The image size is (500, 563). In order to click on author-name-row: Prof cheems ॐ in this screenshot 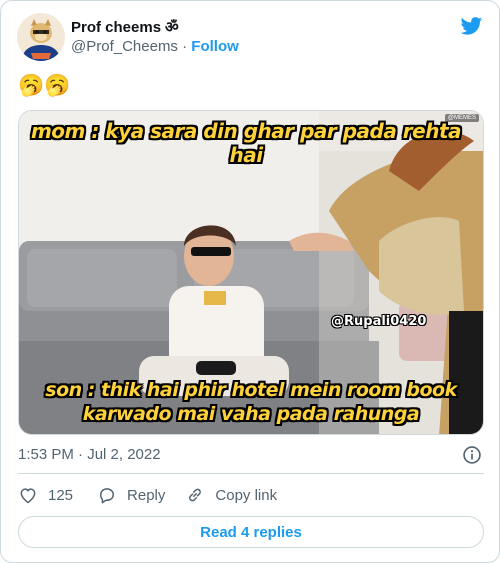, I will do `click(125, 27)`.